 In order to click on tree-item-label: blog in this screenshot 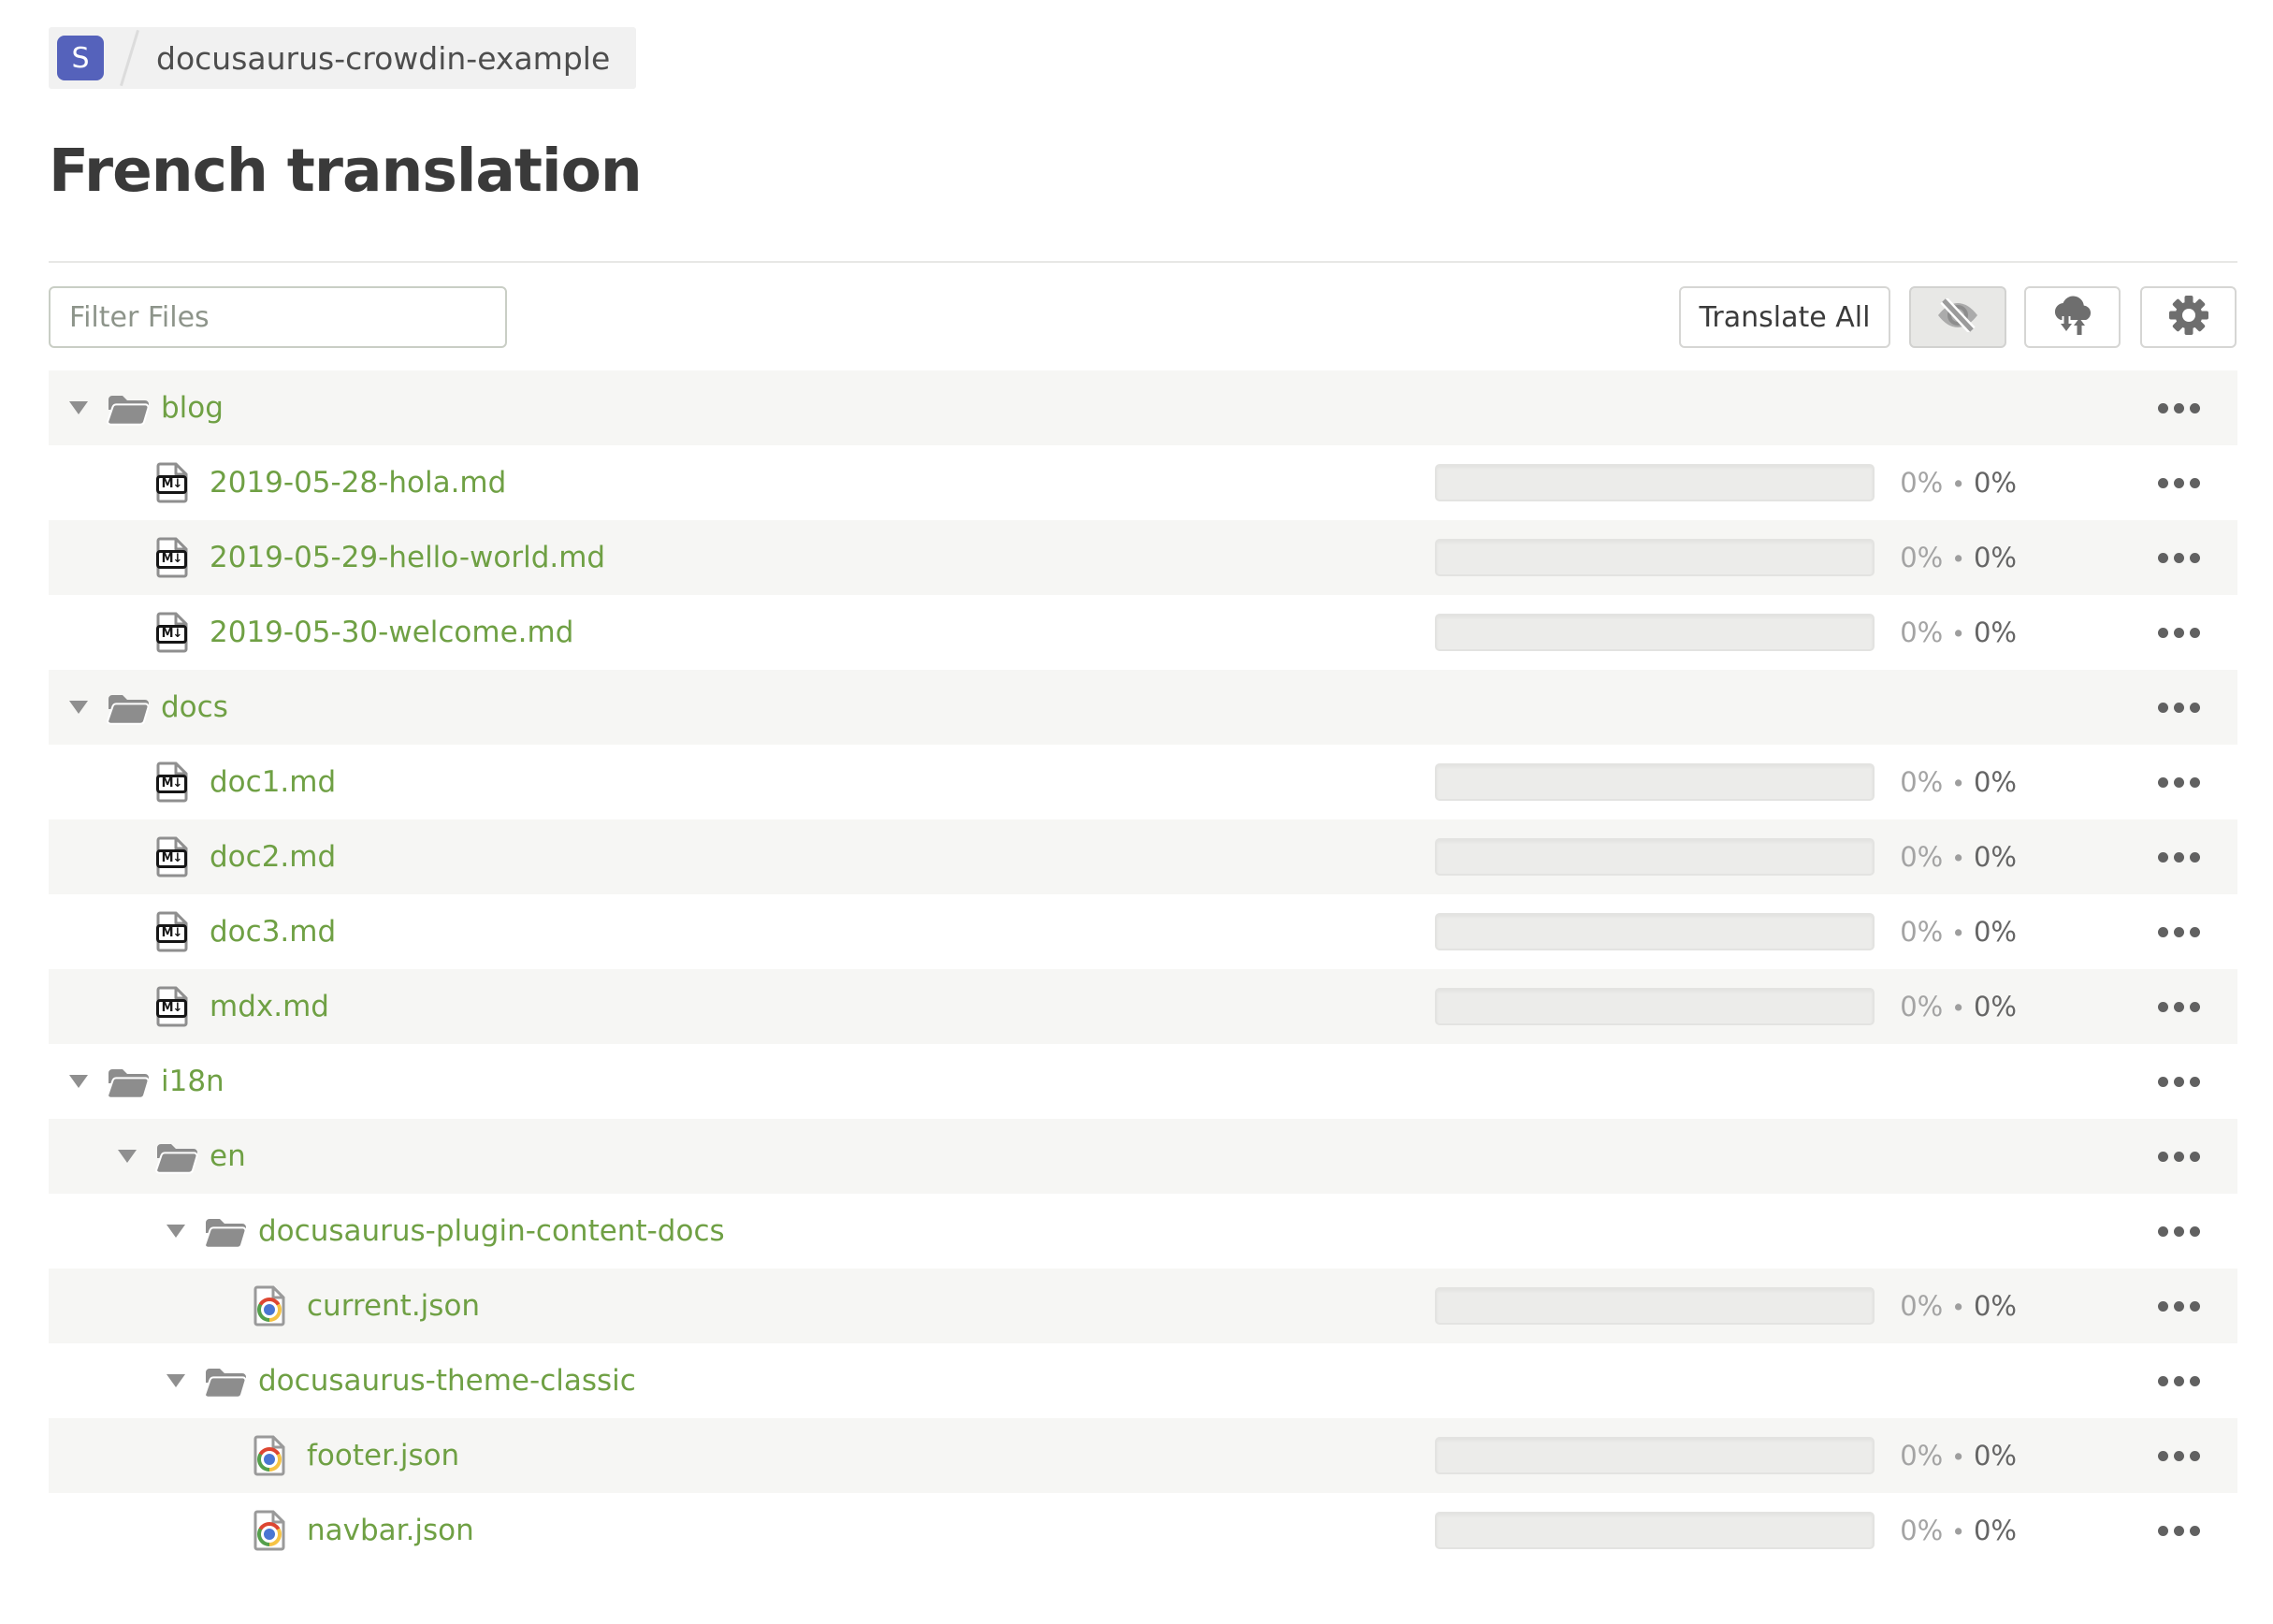, I will do `click(192, 407)`.